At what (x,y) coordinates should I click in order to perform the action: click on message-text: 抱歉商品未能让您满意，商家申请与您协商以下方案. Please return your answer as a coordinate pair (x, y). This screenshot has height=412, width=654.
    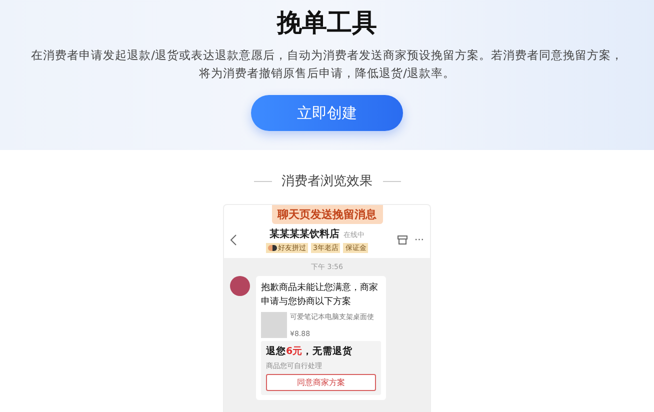
    Looking at the image, I should click on (320, 295).